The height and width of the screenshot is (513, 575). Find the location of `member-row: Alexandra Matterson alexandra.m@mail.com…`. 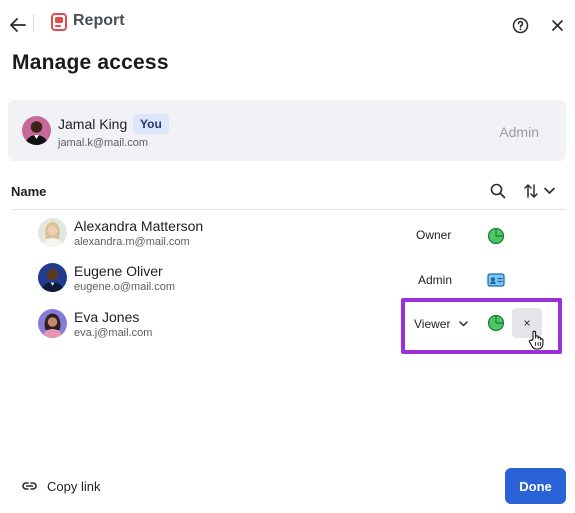

member-row: Alexandra Matterson alexandra.m@mail.com… is located at coordinates (287, 232).